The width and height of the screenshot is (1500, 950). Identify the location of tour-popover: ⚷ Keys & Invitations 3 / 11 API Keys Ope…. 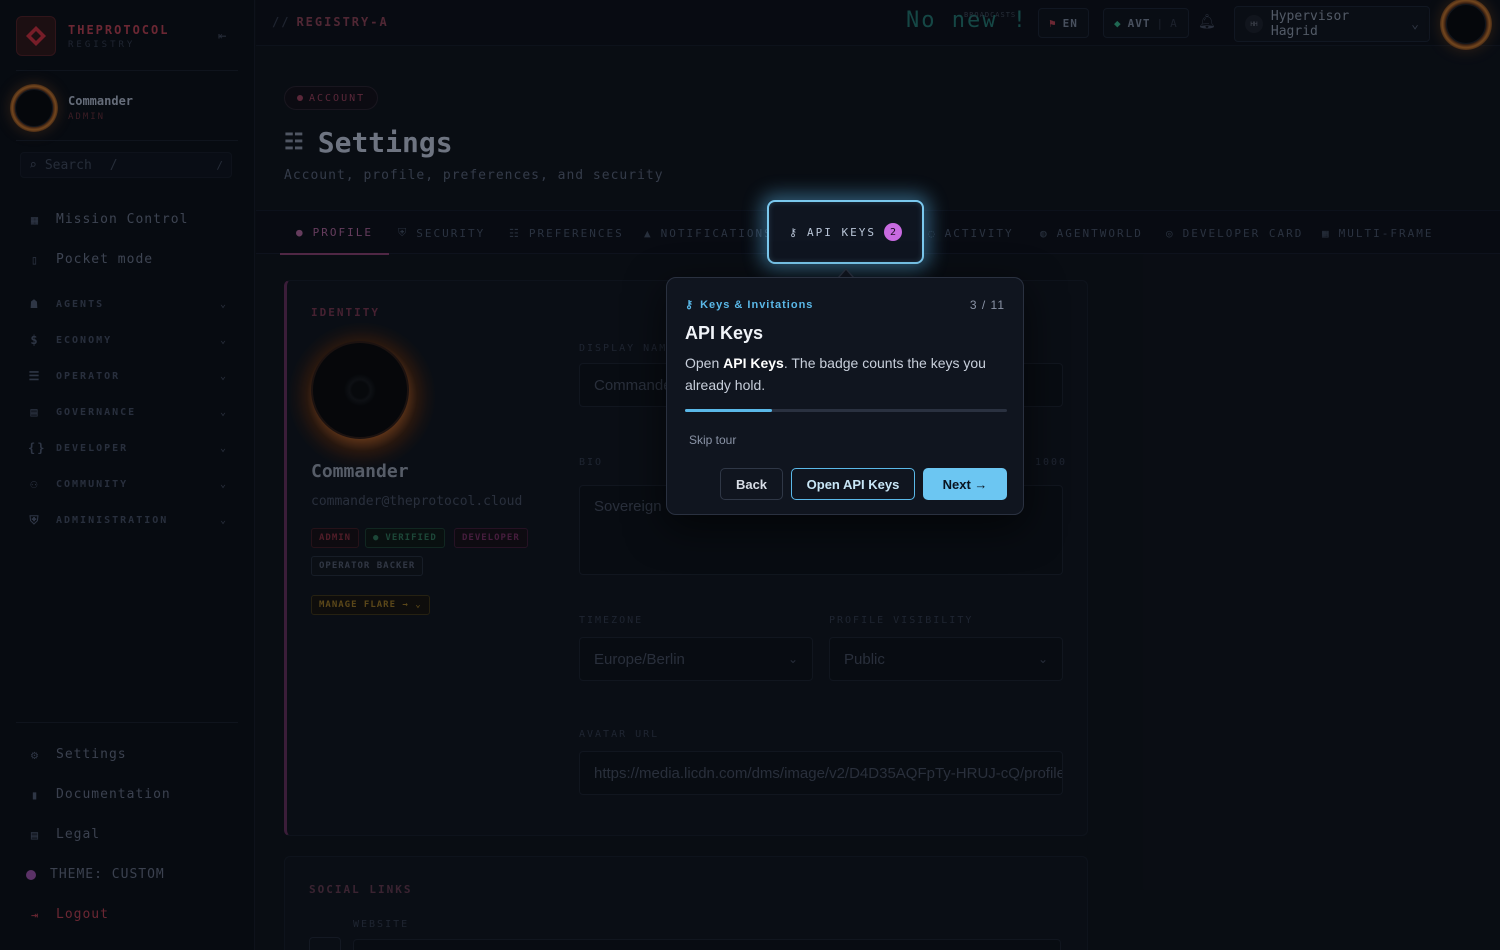
(845, 396).